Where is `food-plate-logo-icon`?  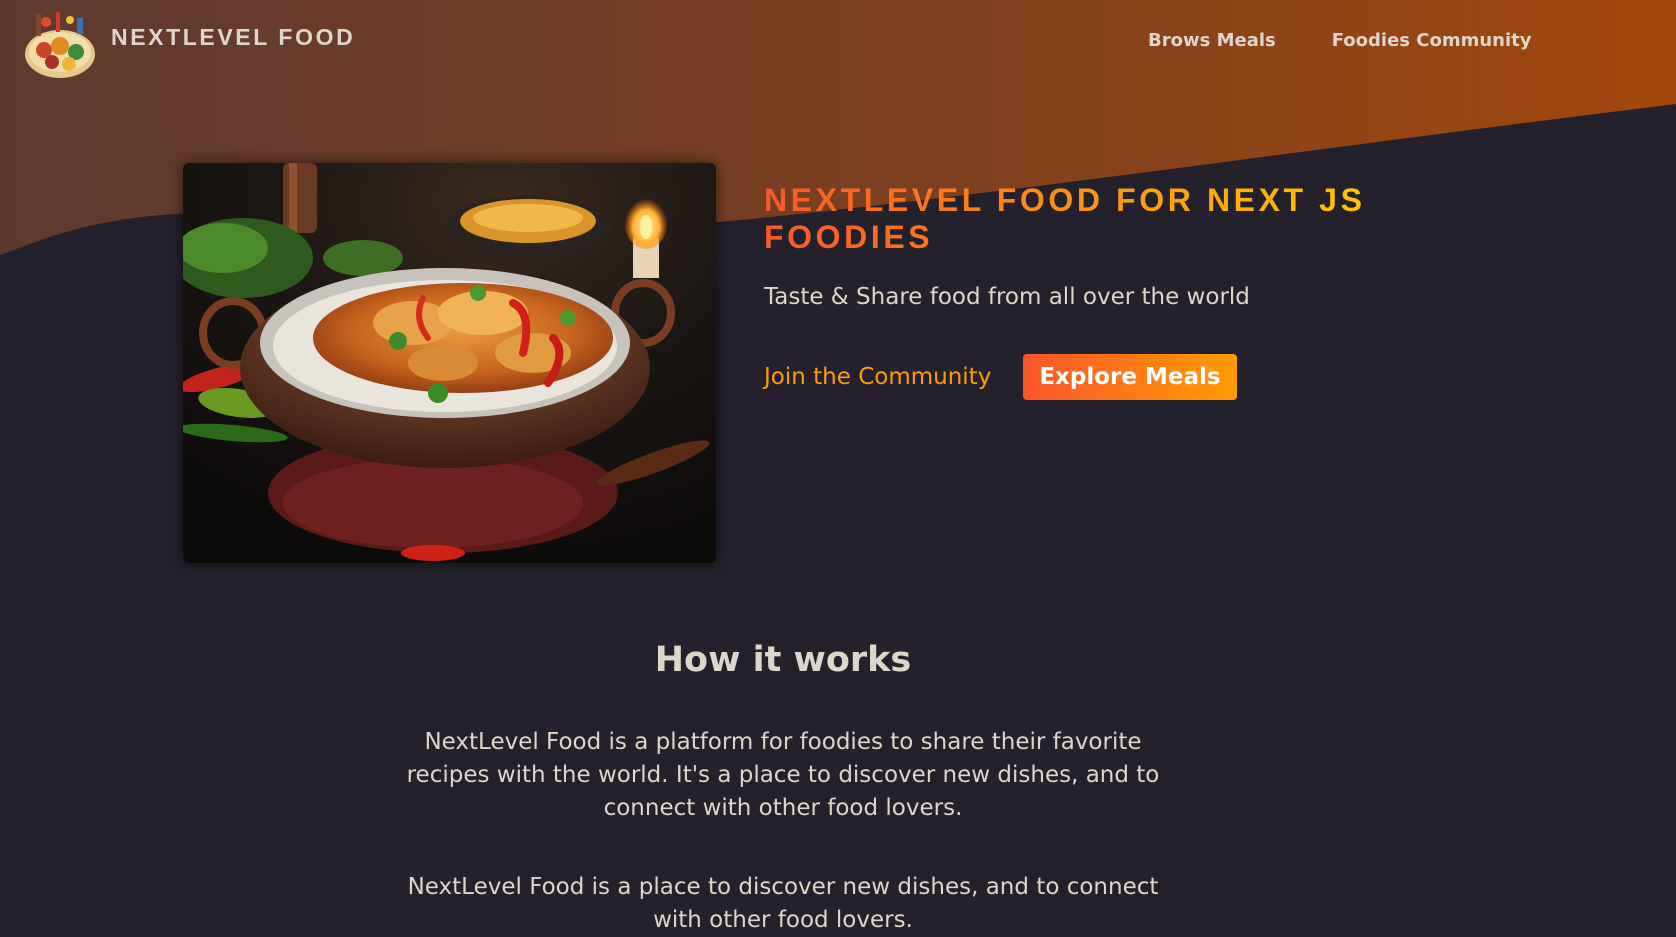 food-plate-logo-icon is located at coordinates (60, 45).